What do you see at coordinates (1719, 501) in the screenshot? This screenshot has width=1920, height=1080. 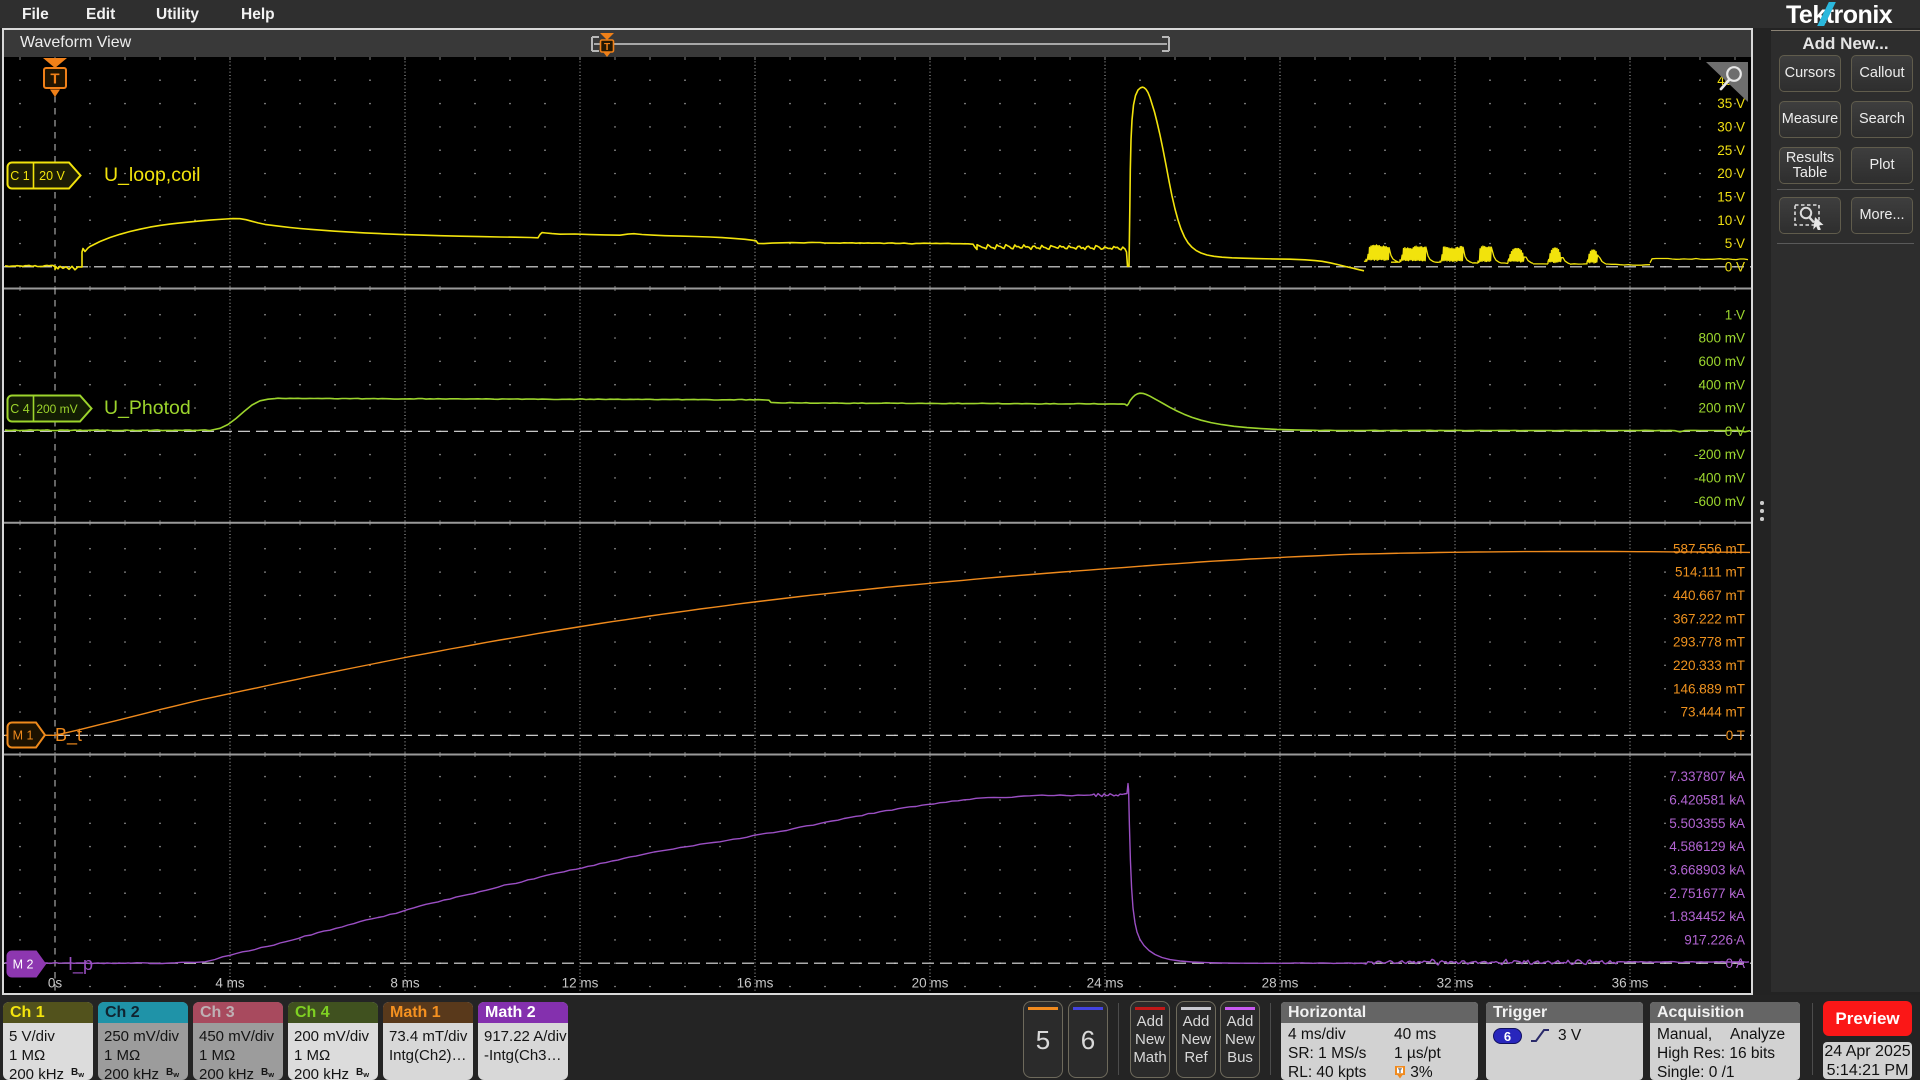 I see `svg-text: -600 mV` at bounding box center [1719, 501].